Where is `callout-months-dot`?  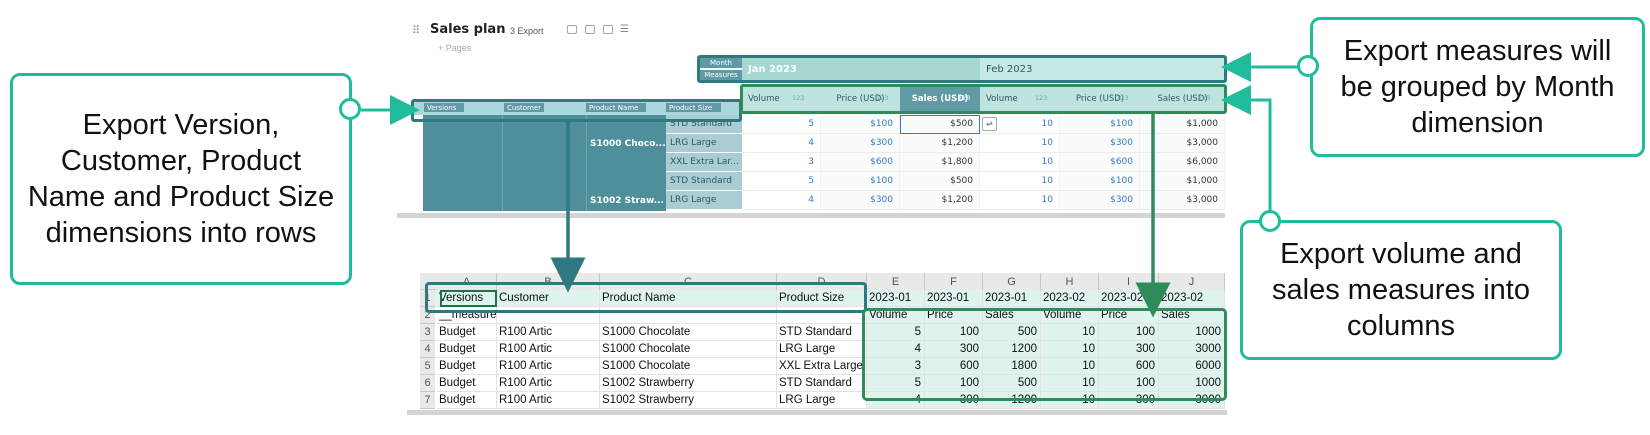
callout-months-dot is located at coordinates (1308, 66).